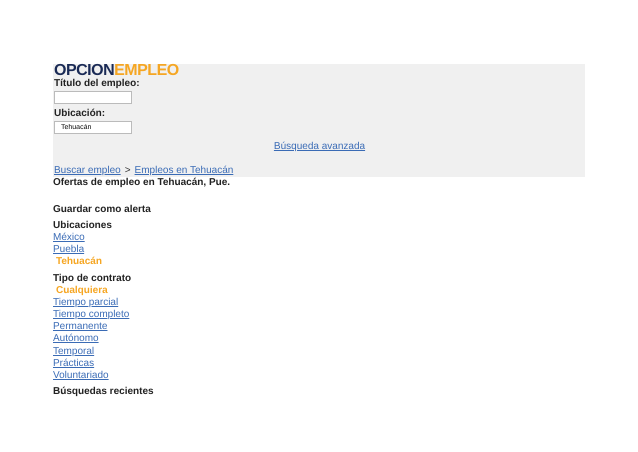 The height and width of the screenshot is (452, 638). What do you see at coordinates (87, 171) in the screenshot?
I see `breadcrumb-link: Buscar empleo` at bounding box center [87, 171].